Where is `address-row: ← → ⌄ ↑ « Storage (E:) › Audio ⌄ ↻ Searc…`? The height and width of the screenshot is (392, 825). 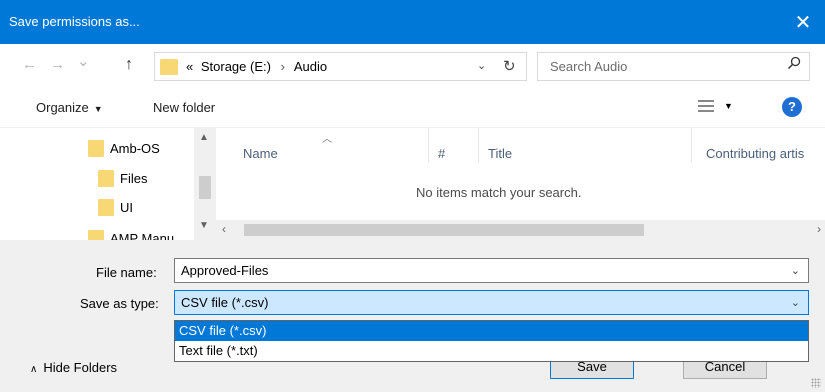
address-row: ← → ⌄ ↑ « Storage (E:) › Audio ⌄ ↻ Searc… is located at coordinates (412, 66).